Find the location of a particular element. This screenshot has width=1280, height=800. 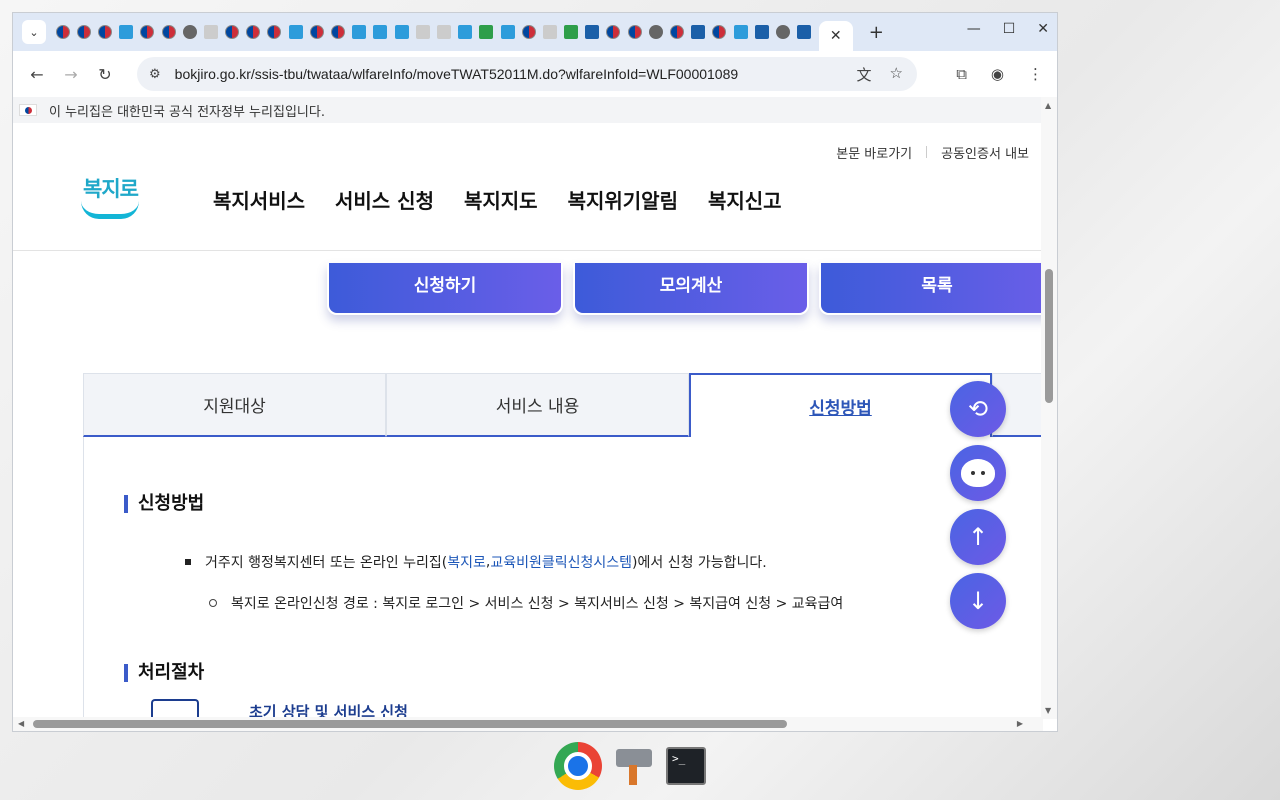

tab-search-icon: ⌄ is located at coordinates (34, 32).